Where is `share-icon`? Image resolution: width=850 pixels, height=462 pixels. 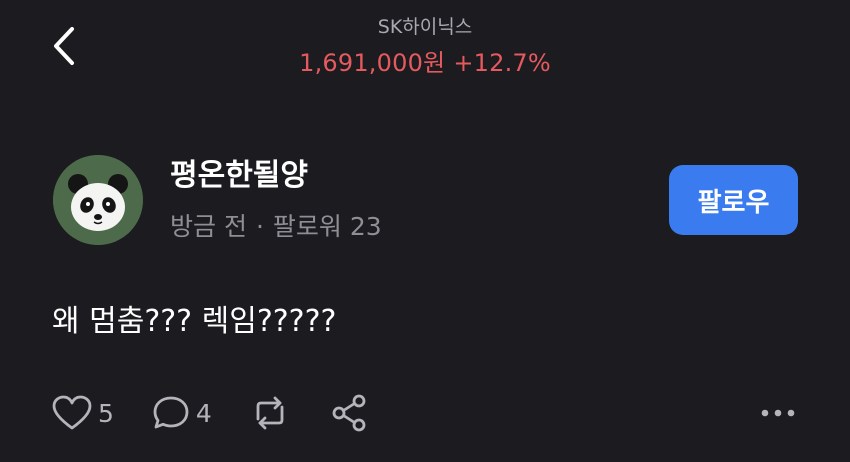 share-icon is located at coordinates (349, 413).